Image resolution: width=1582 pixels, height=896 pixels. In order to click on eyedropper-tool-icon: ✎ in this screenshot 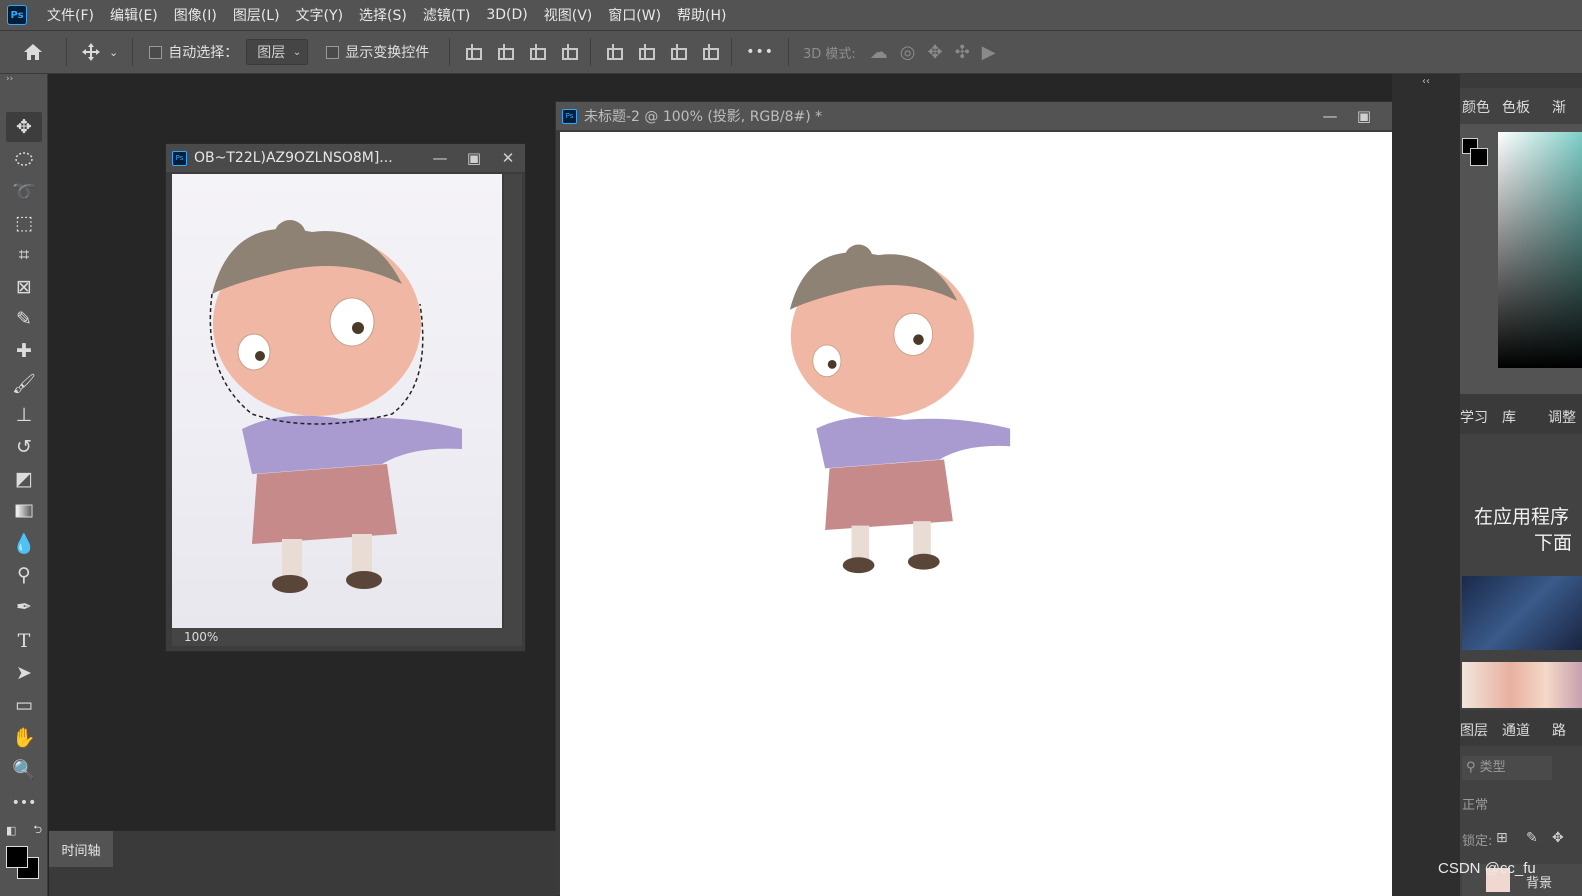, I will do `click(24, 319)`.